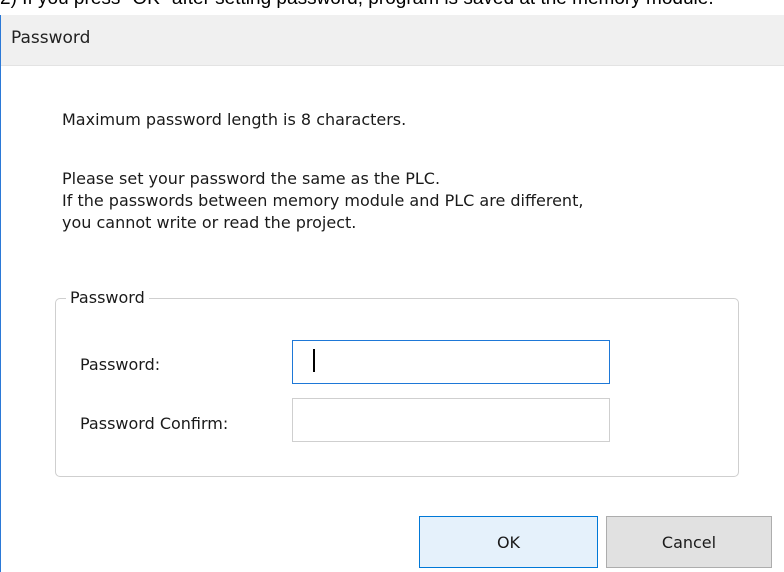 The height and width of the screenshot is (572, 784). What do you see at coordinates (392, 65) in the screenshot?
I see `titlebar-divider` at bounding box center [392, 65].